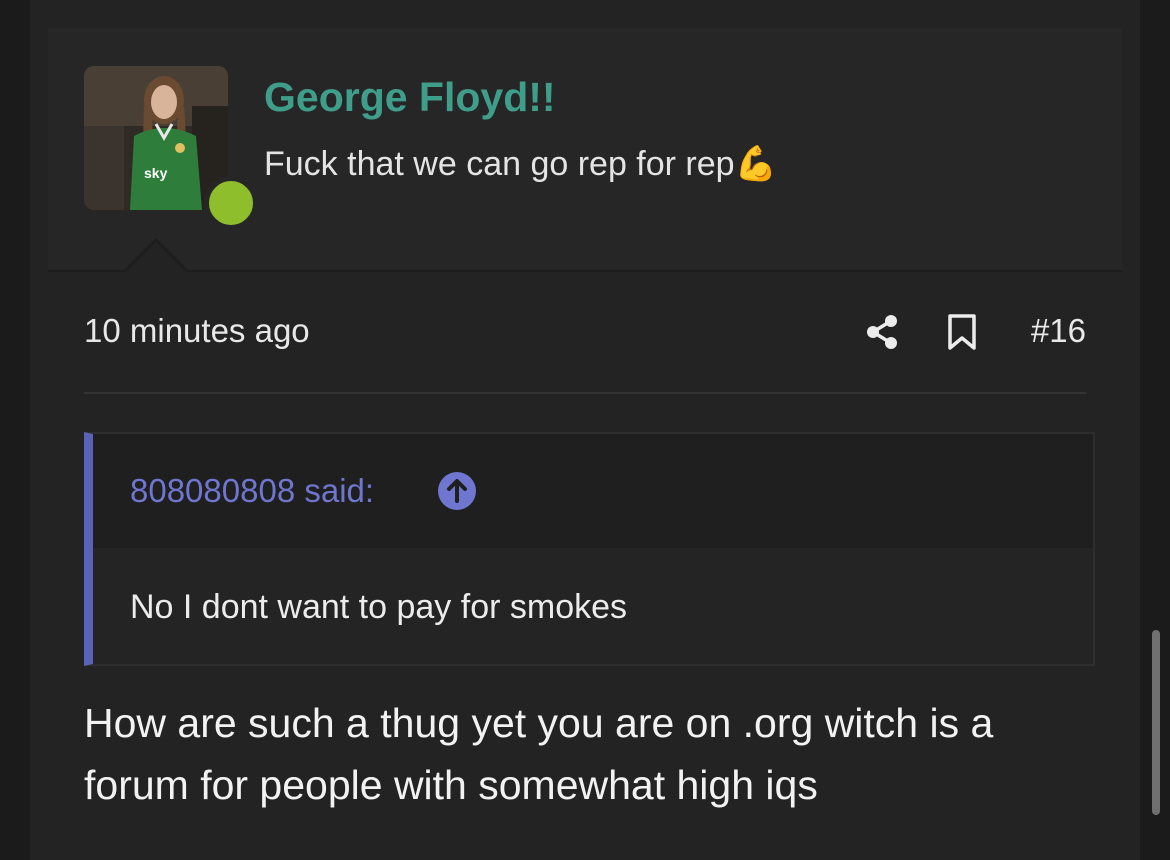  What do you see at coordinates (156, 173) in the screenshot?
I see `svg-text: sky` at bounding box center [156, 173].